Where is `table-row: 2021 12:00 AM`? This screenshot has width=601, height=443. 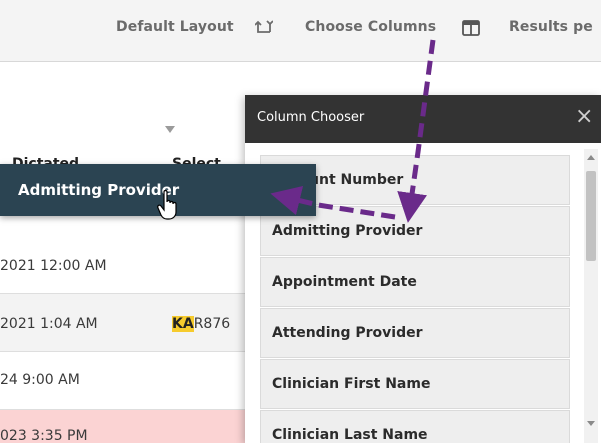 table-row: 2021 12:00 AM is located at coordinates (125, 265).